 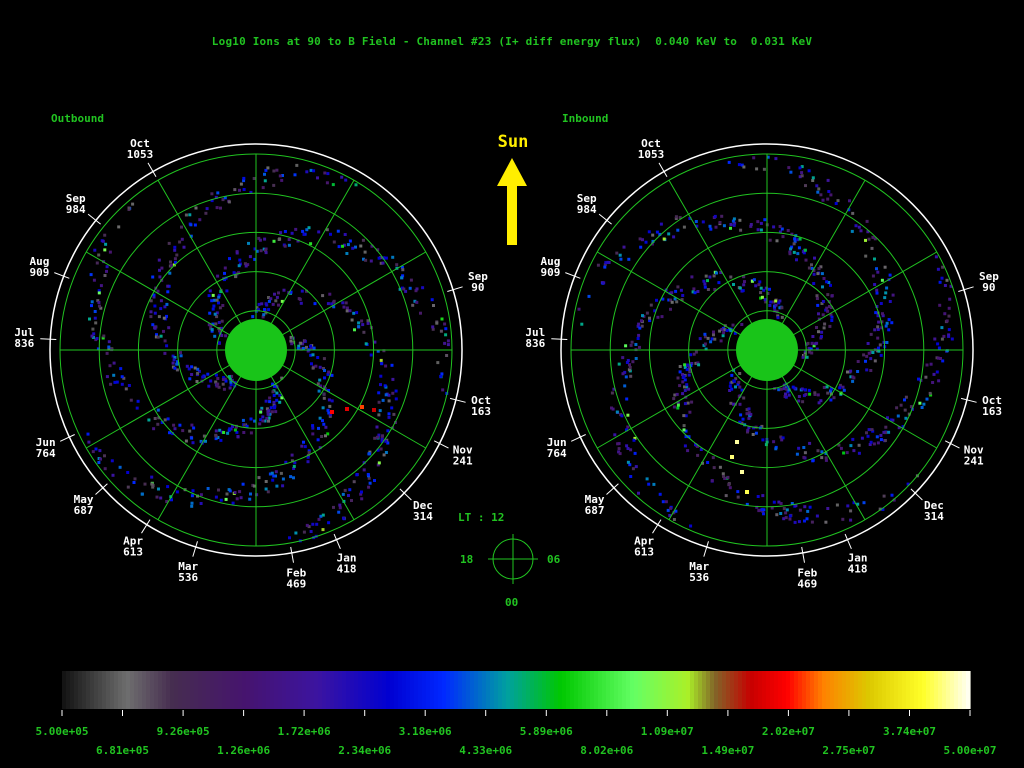 I want to click on day-label: 909, so click(x=550, y=272).